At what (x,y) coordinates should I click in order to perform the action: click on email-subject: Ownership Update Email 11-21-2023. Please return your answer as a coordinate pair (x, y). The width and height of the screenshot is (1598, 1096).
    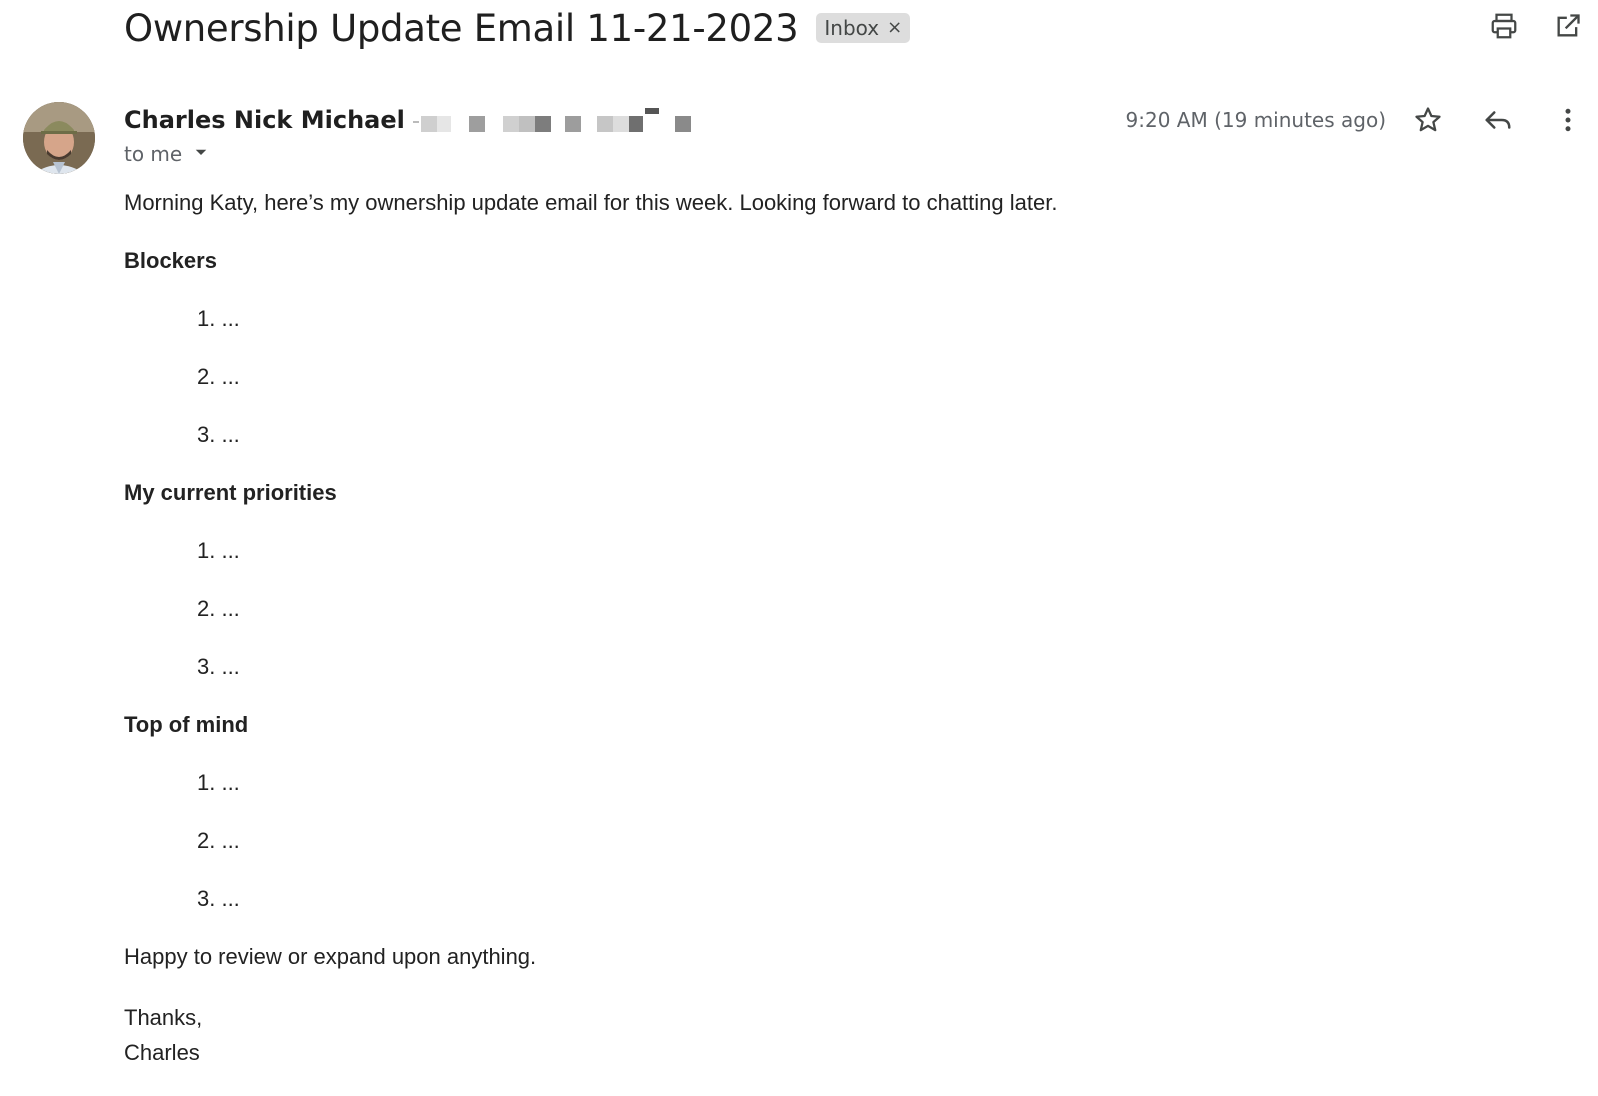
    Looking at the image, I should click on (461, 28).